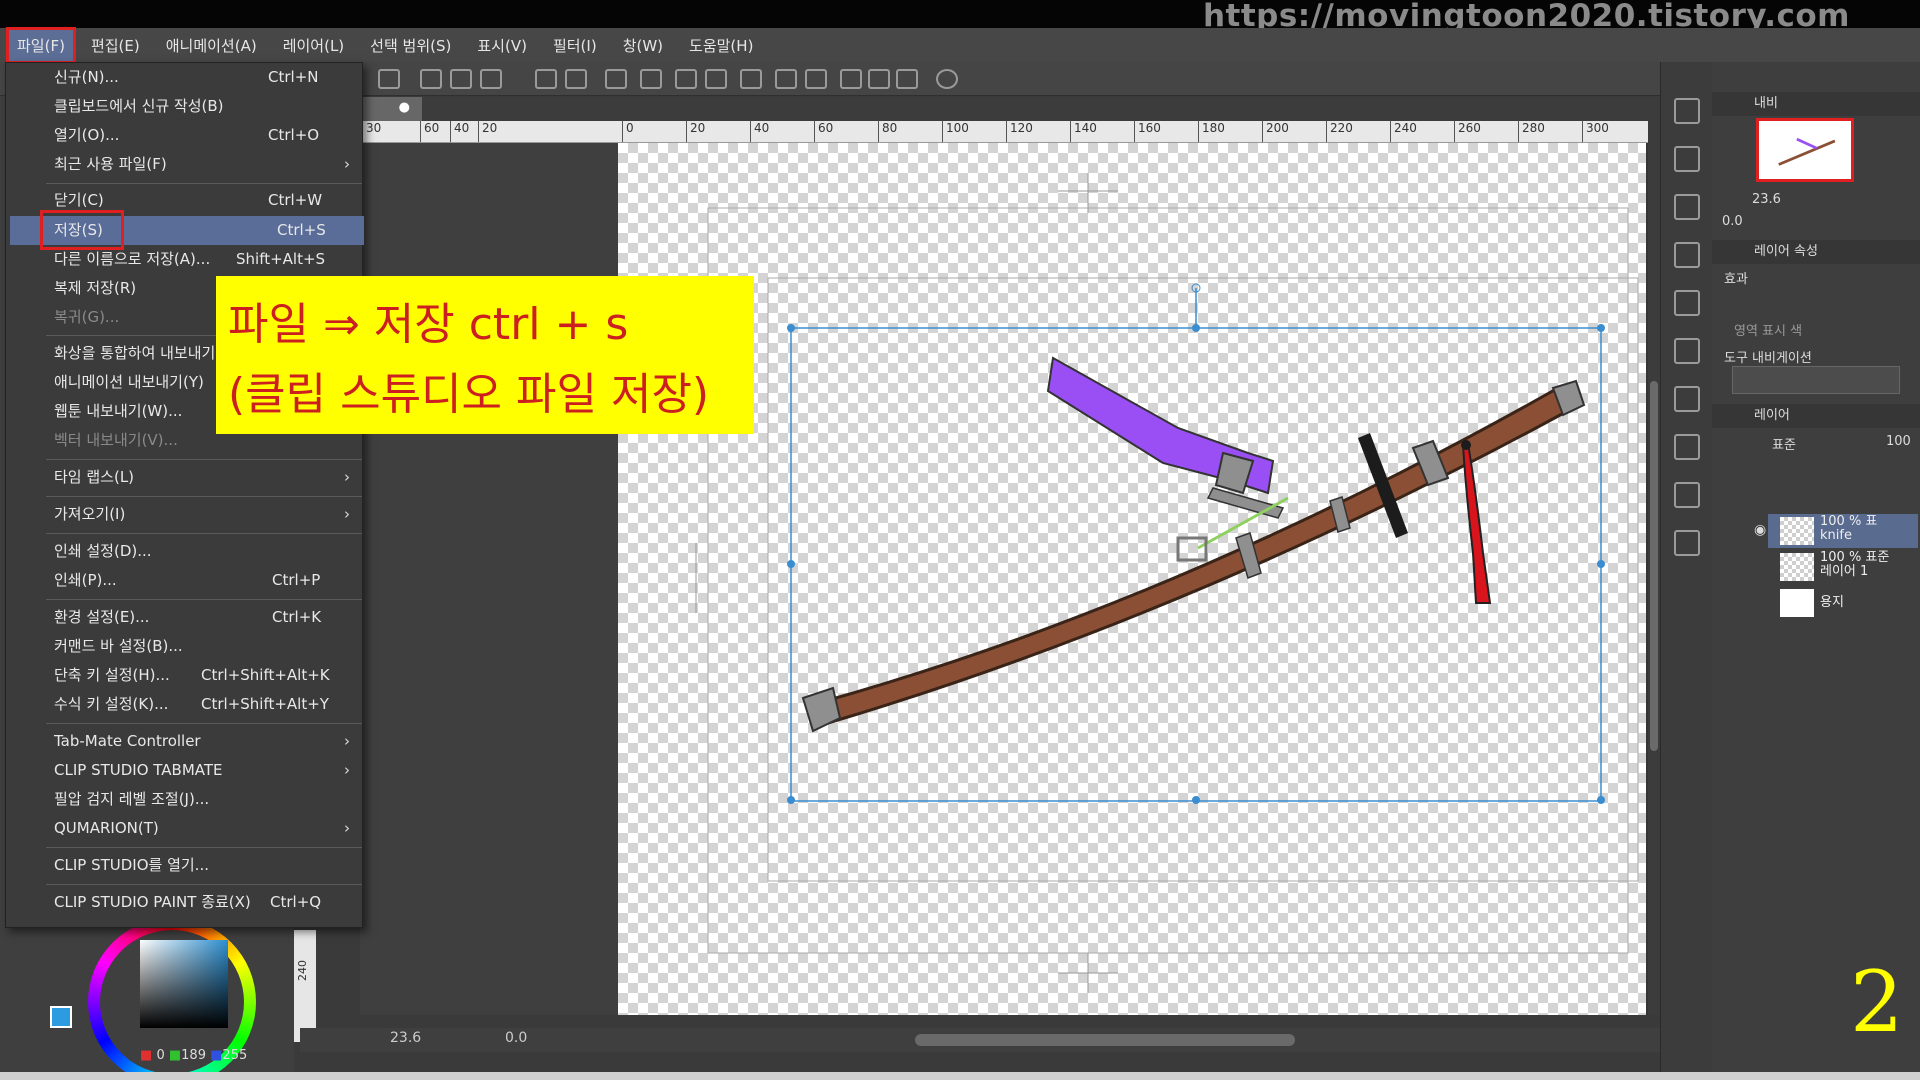 This screenshot has height=1080, width=1920. What do you see at coordinates (575, 45) in the screenshot?
I see `menu-filter: 필터(I)` at bounding box center [575, 45].